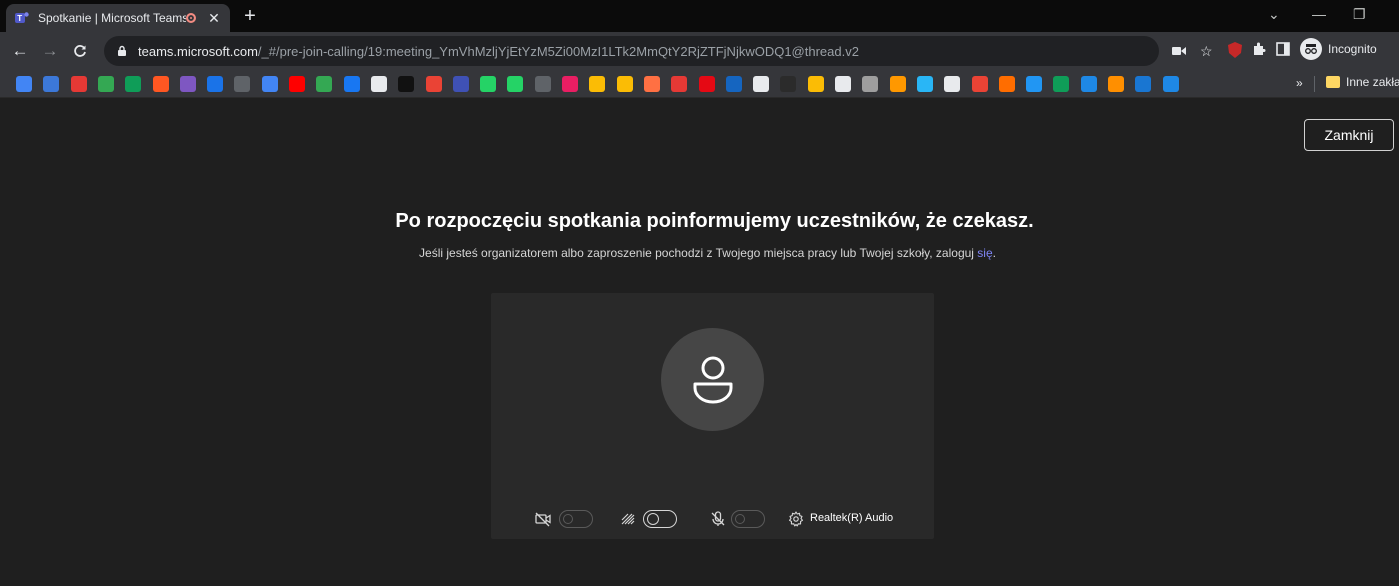 The height and width of the screenshot is (586, 1399). Describe the element at coordinates (214, 18) in the screenshot. I see `tab-close-icon: ✕` at that location.